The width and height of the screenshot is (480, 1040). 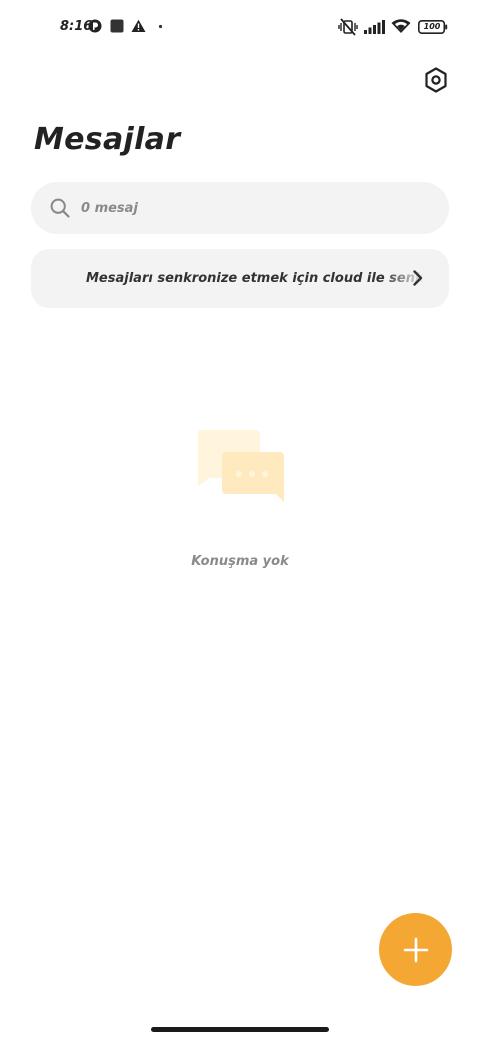 What do you see at coordinates (138, 25) in the screenshot?
I see `warning-icon` at bounding box center [138, 25].